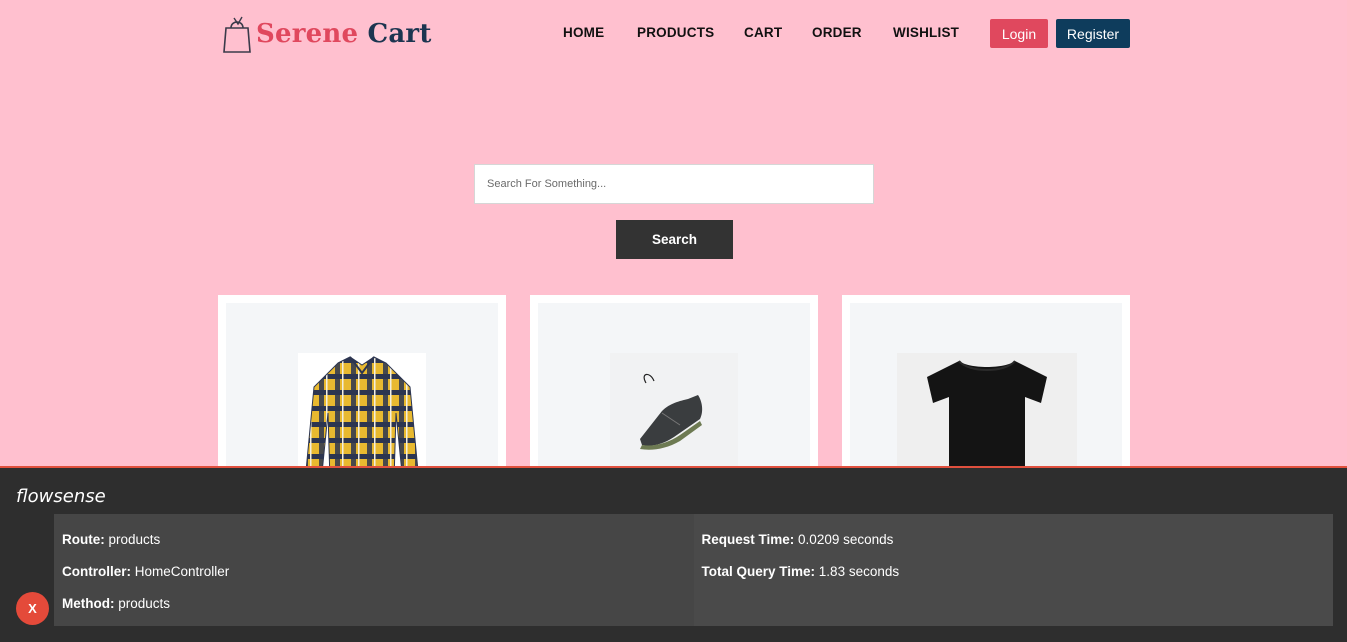 Image resolution: width=1347 pixels, height=642 pixels. What do you see at coordinates (134, 539) in the screenshot?
I see `debug-route-value: products` at bounding box center [134, 539].